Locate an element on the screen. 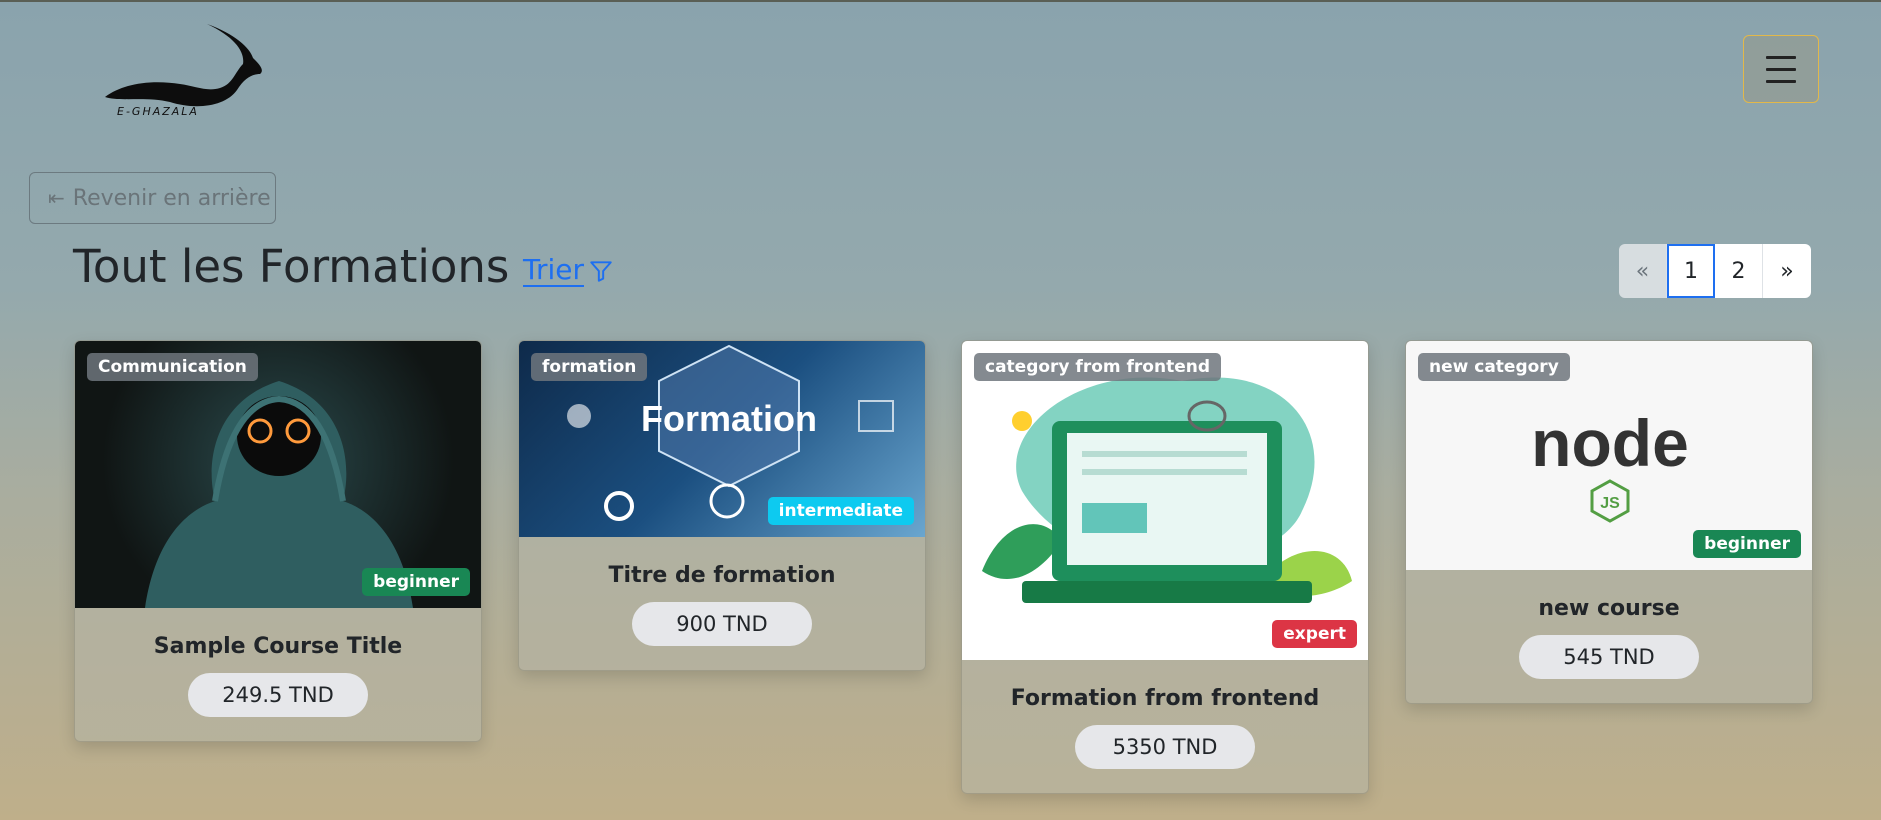 The image size is (1881, 820). hamburger-menu-button is located at coordinates (1781, 69).